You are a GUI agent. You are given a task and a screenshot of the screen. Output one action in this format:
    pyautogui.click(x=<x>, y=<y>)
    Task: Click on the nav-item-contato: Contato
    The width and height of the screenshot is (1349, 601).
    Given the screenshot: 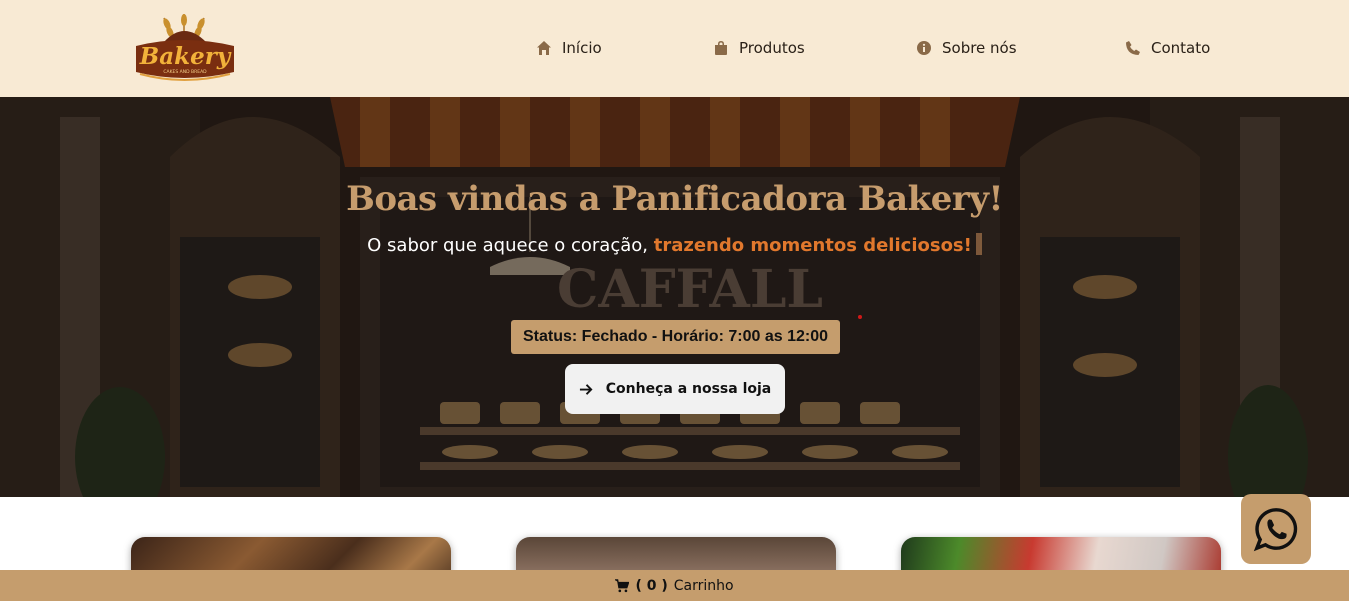 What is the action you would take?
    pyautogui.click(x=1167, y=48)
    